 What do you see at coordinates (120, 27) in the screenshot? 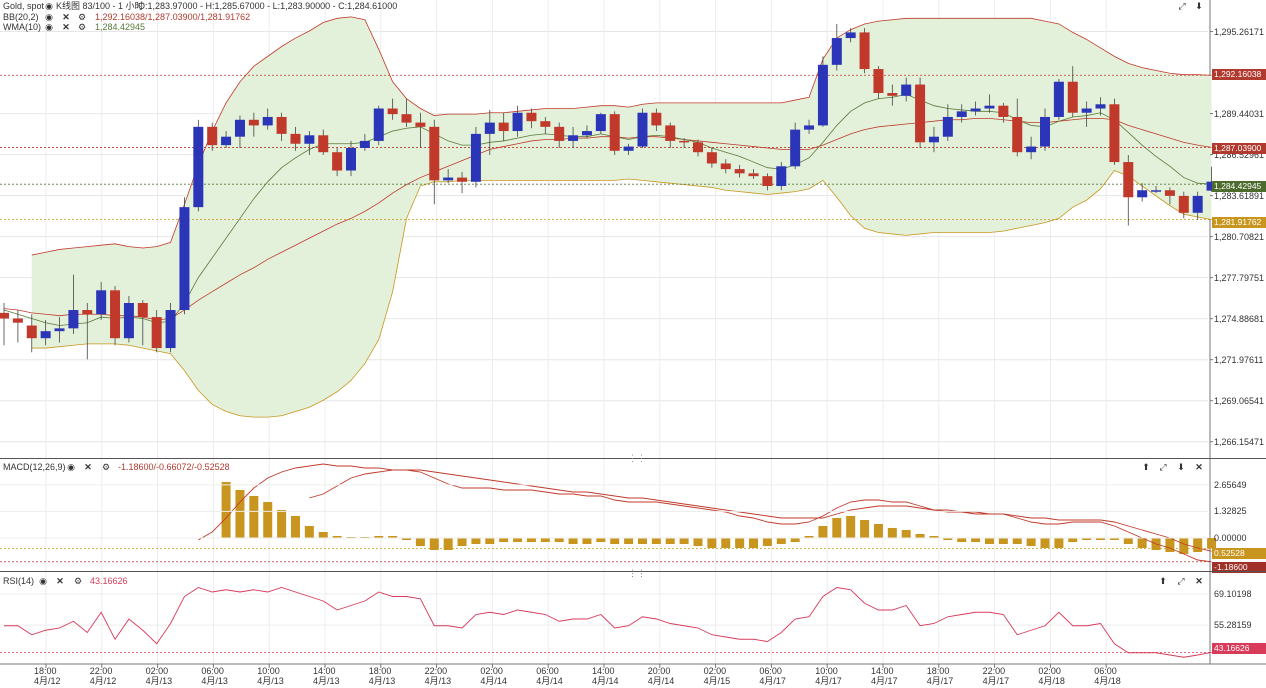
I see `wma-value: 1,284.42945` at bounding box center [120, 27].